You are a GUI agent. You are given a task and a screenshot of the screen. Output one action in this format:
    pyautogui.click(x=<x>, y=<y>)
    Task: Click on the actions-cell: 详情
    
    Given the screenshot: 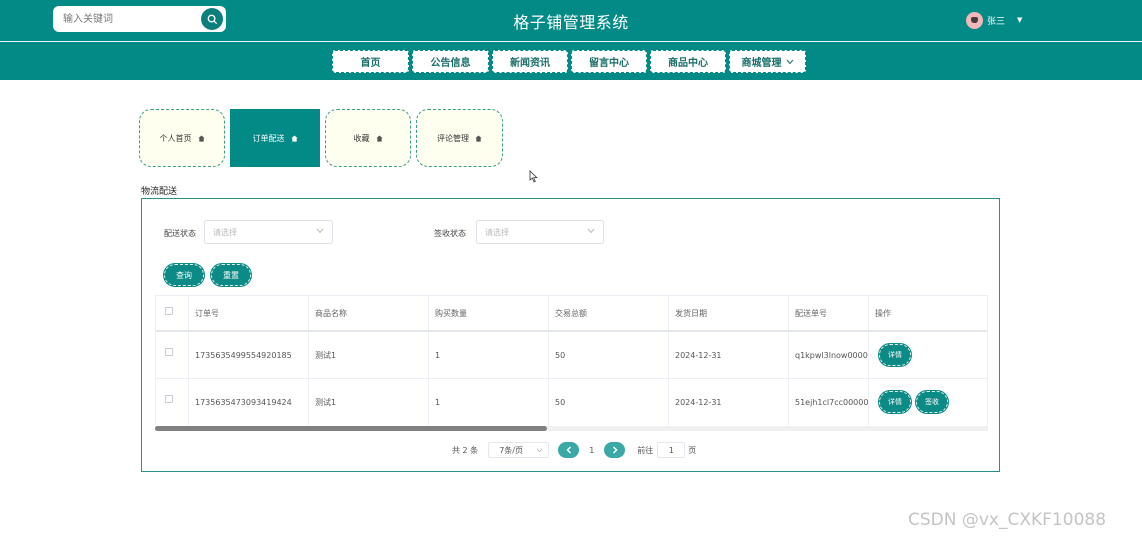 What is the action you would take?
    pyautogui.click(x=919, y=355)
    